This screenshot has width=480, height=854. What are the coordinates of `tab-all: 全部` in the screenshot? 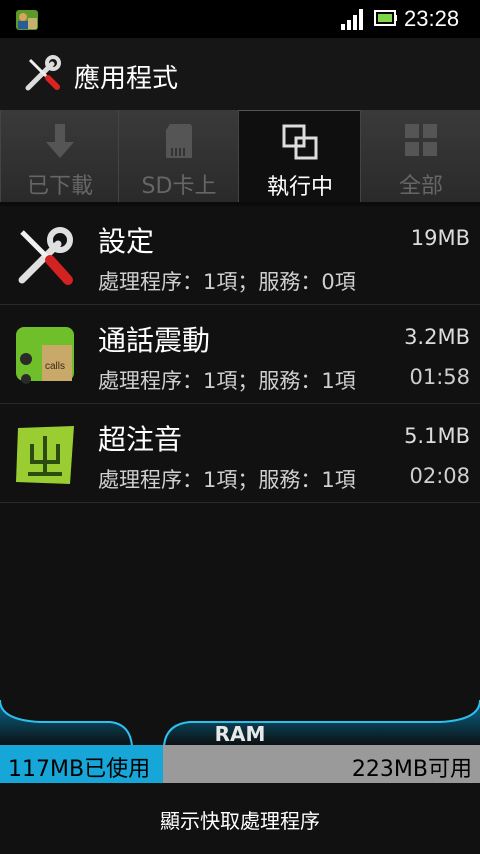 It's located at (420, 156).